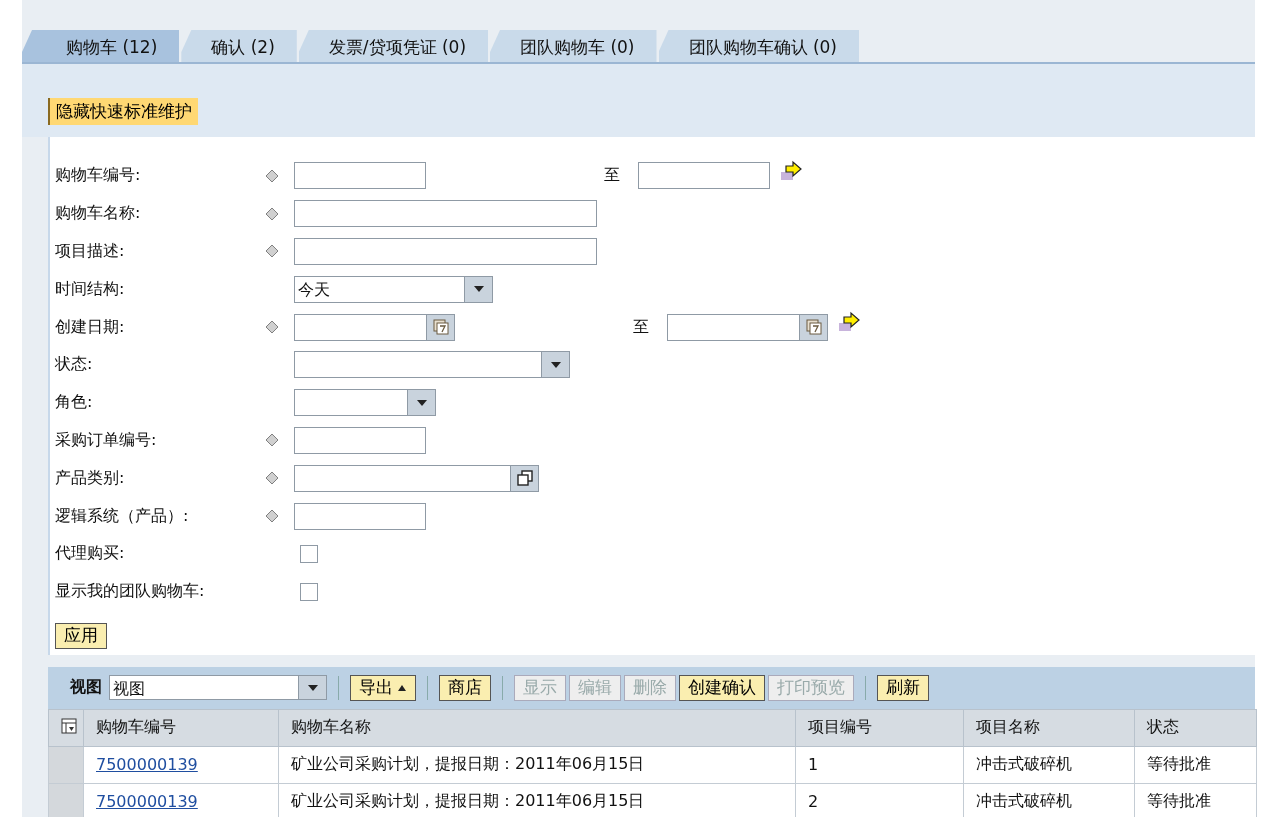  I want to click on apply-button: 应用, so click(81, 635).